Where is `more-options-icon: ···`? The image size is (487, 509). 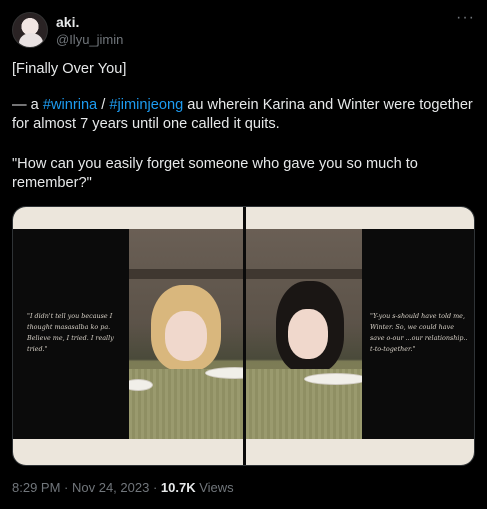
more-options-icon: ··· is located at coordinates (465, 18).